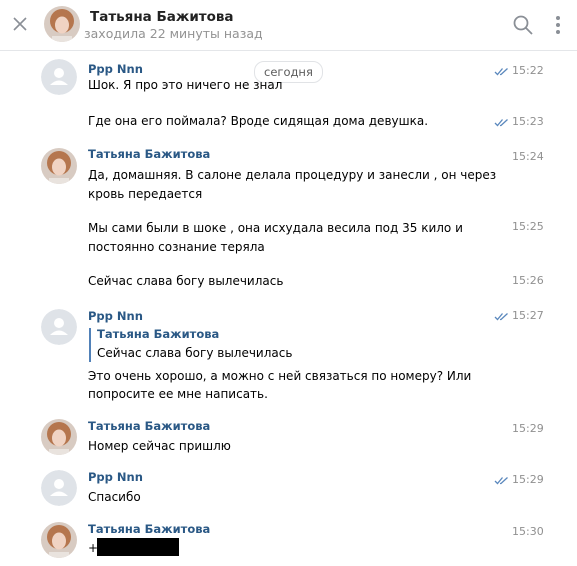  I want to click on quote-bar, so click(90, 345).